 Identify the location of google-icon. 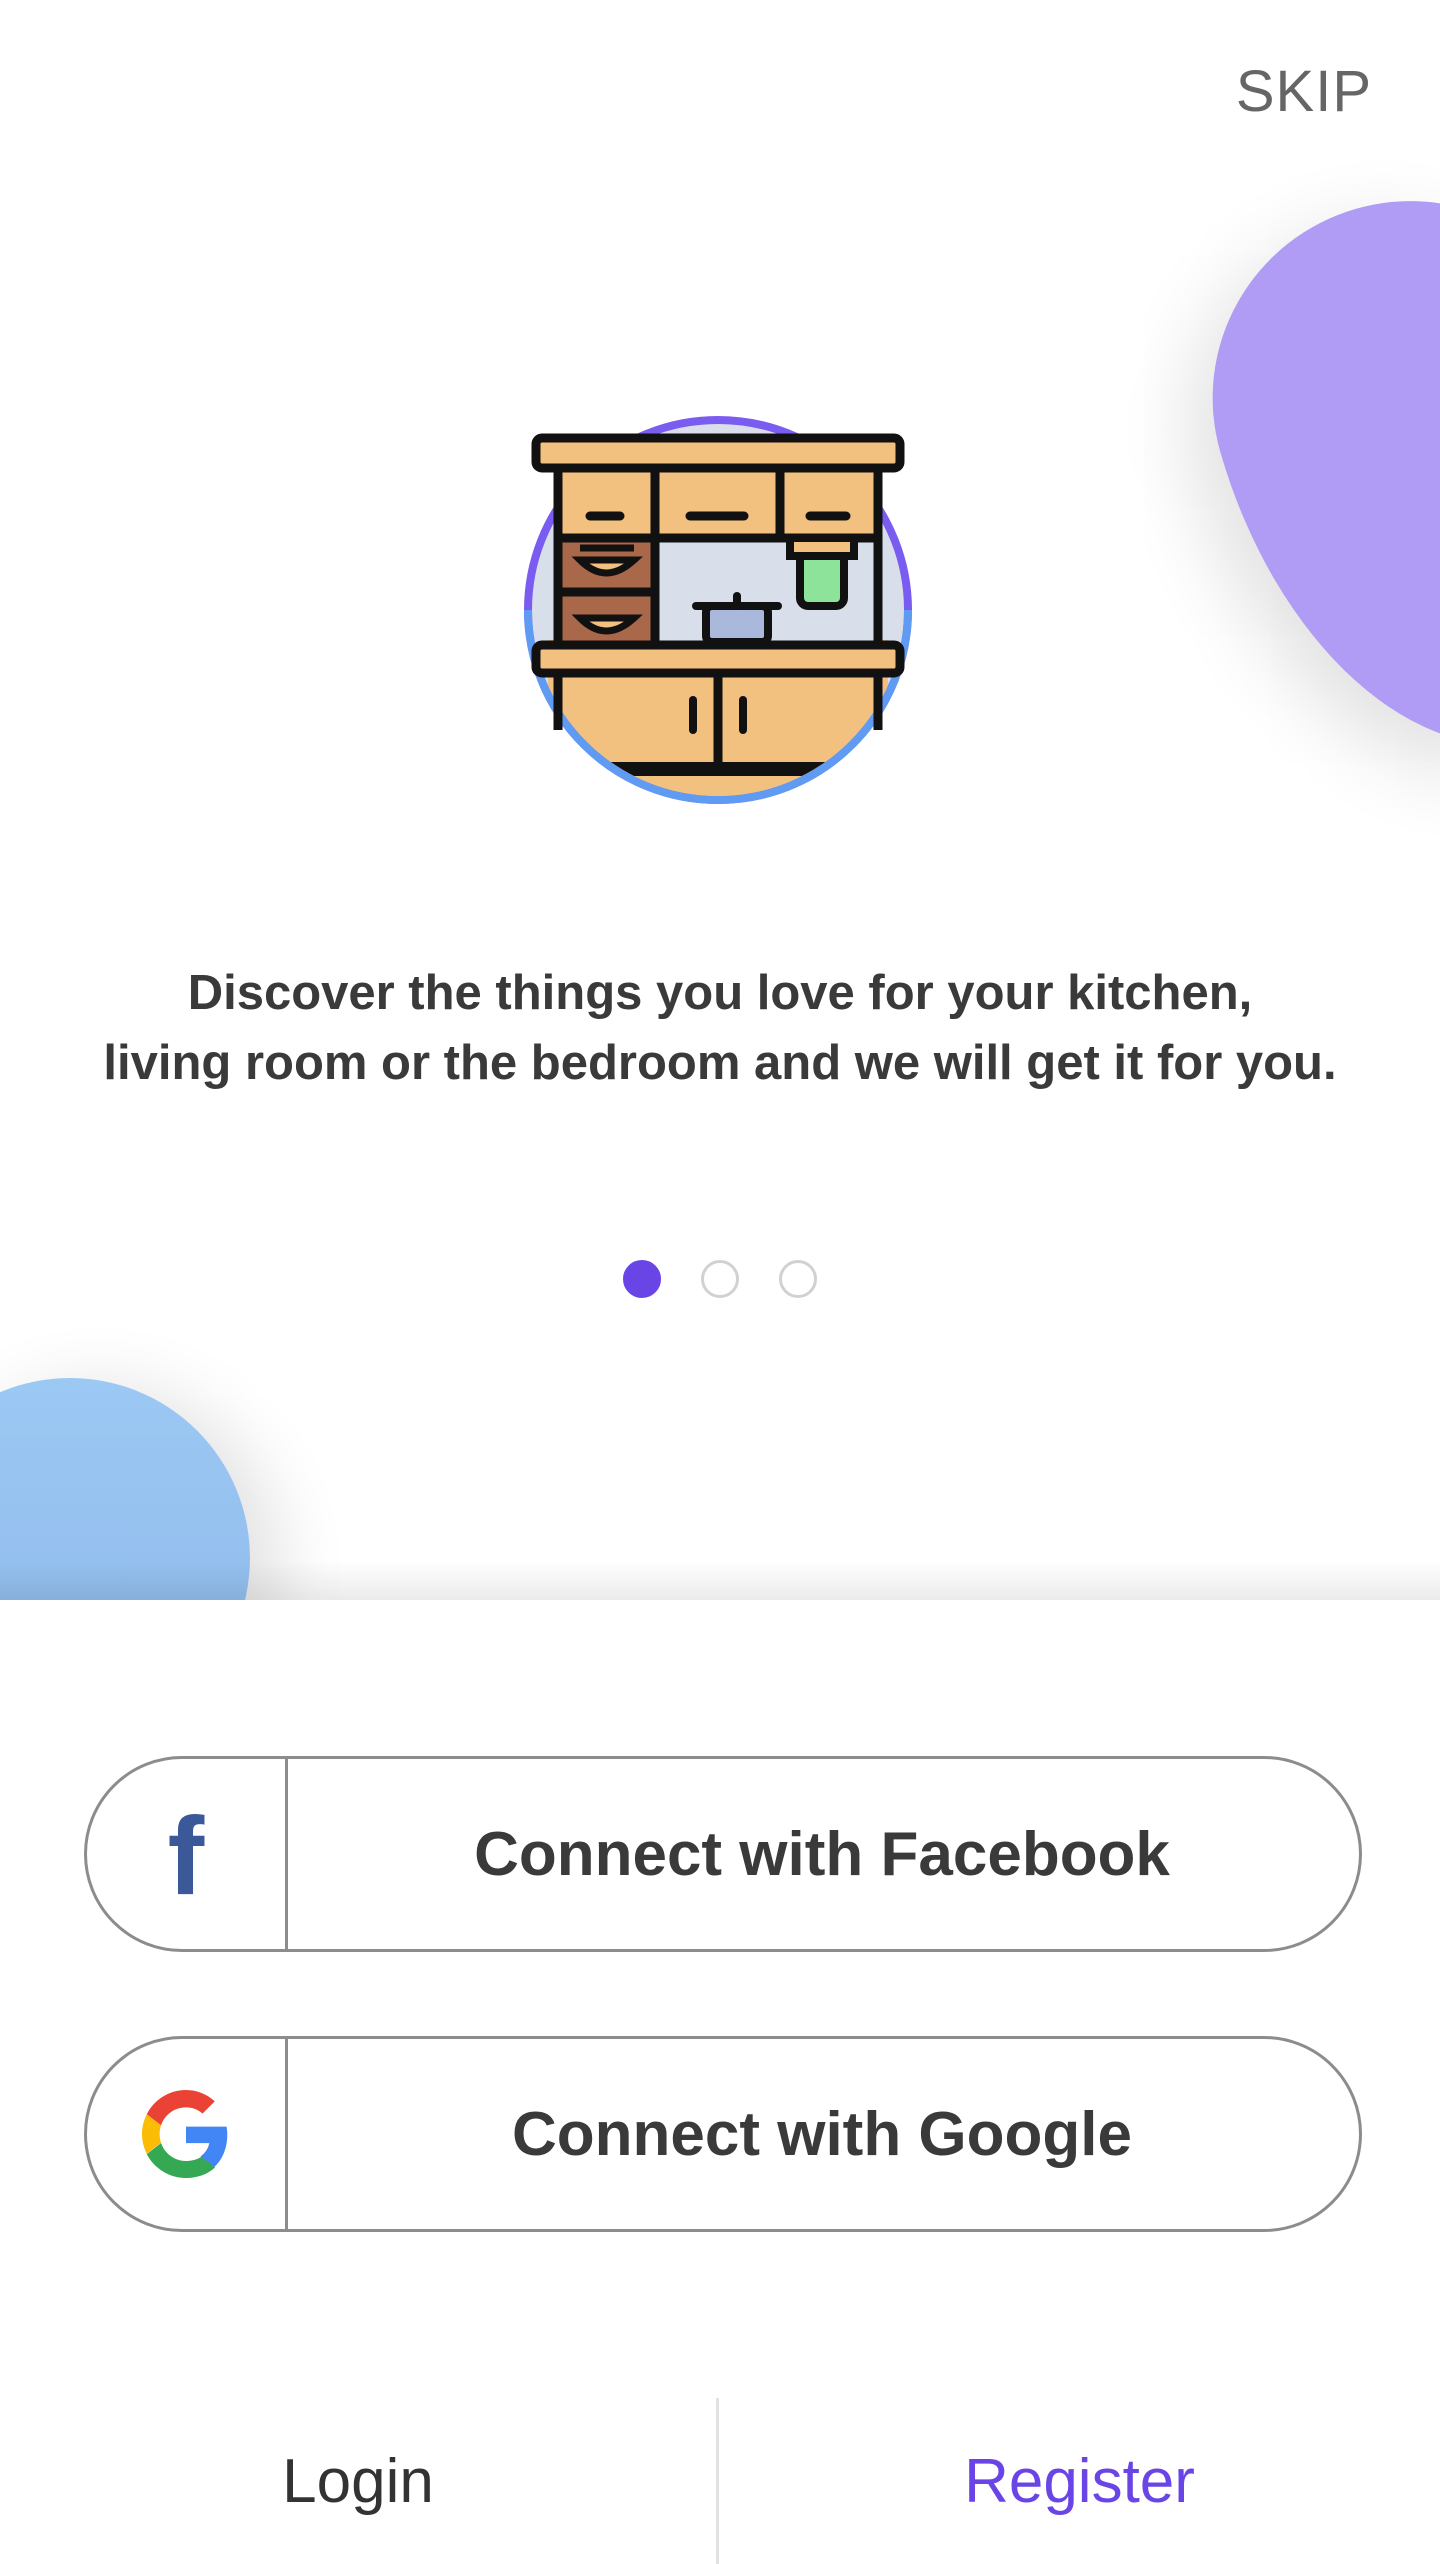
(185, 2134).